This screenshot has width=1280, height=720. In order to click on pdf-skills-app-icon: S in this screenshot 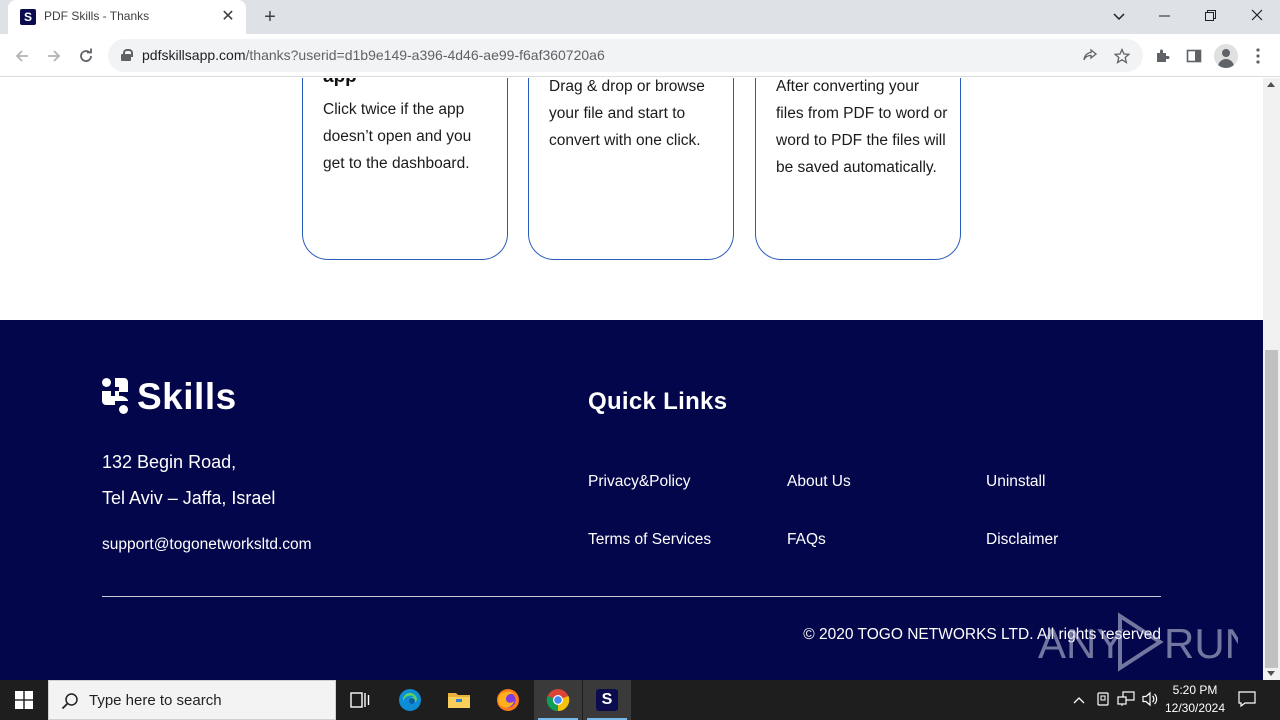, I will do `click(607, 700)`.